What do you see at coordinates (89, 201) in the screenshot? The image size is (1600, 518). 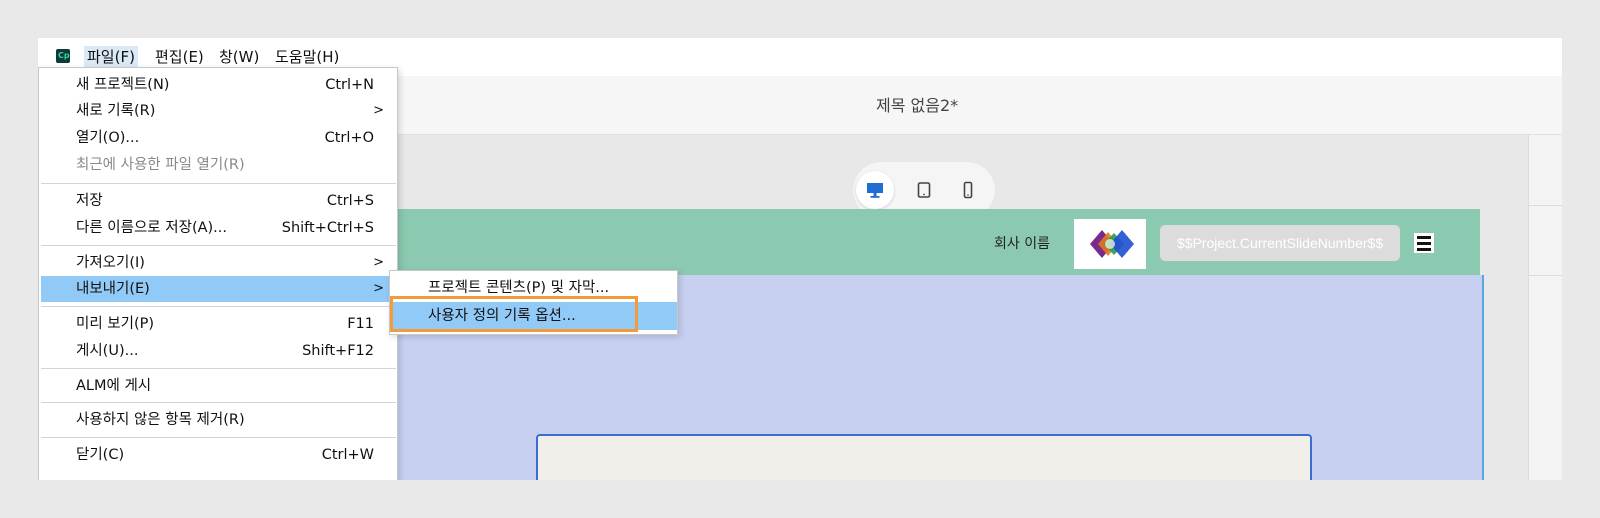 I see `menu-item-label: 저장` at bounding box center [89, 201].